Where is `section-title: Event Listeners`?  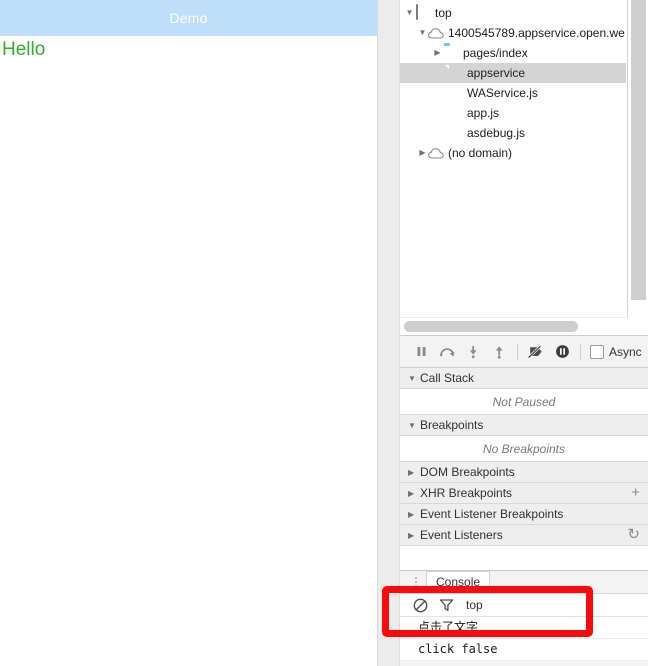 section-title: Event Listeners is located at coordinates (461, 535).